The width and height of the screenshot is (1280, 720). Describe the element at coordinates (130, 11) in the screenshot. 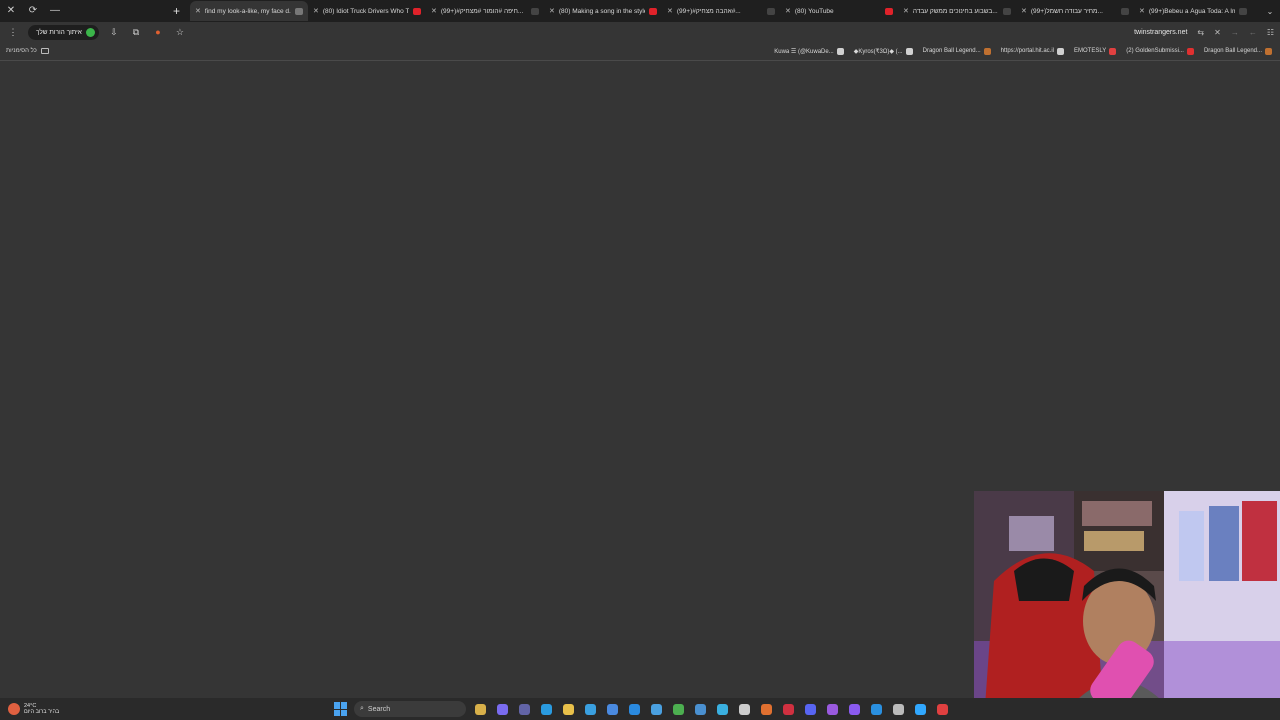

I see `new-tab-button: +` at that location.